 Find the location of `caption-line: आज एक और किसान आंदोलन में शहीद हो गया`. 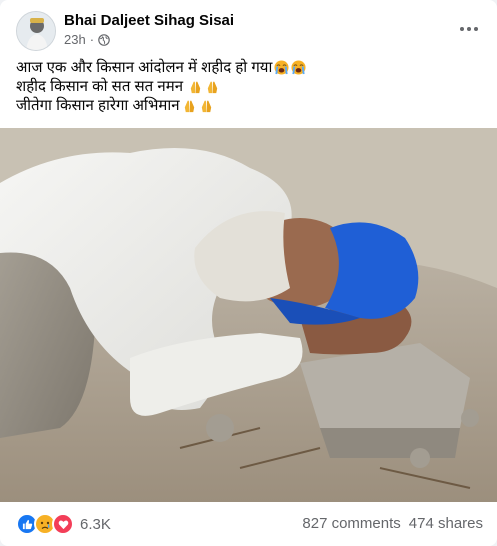

caption-line: आज एक और किसान आंदोलन में शहीद हो गया is located at coordinates (251, 67).